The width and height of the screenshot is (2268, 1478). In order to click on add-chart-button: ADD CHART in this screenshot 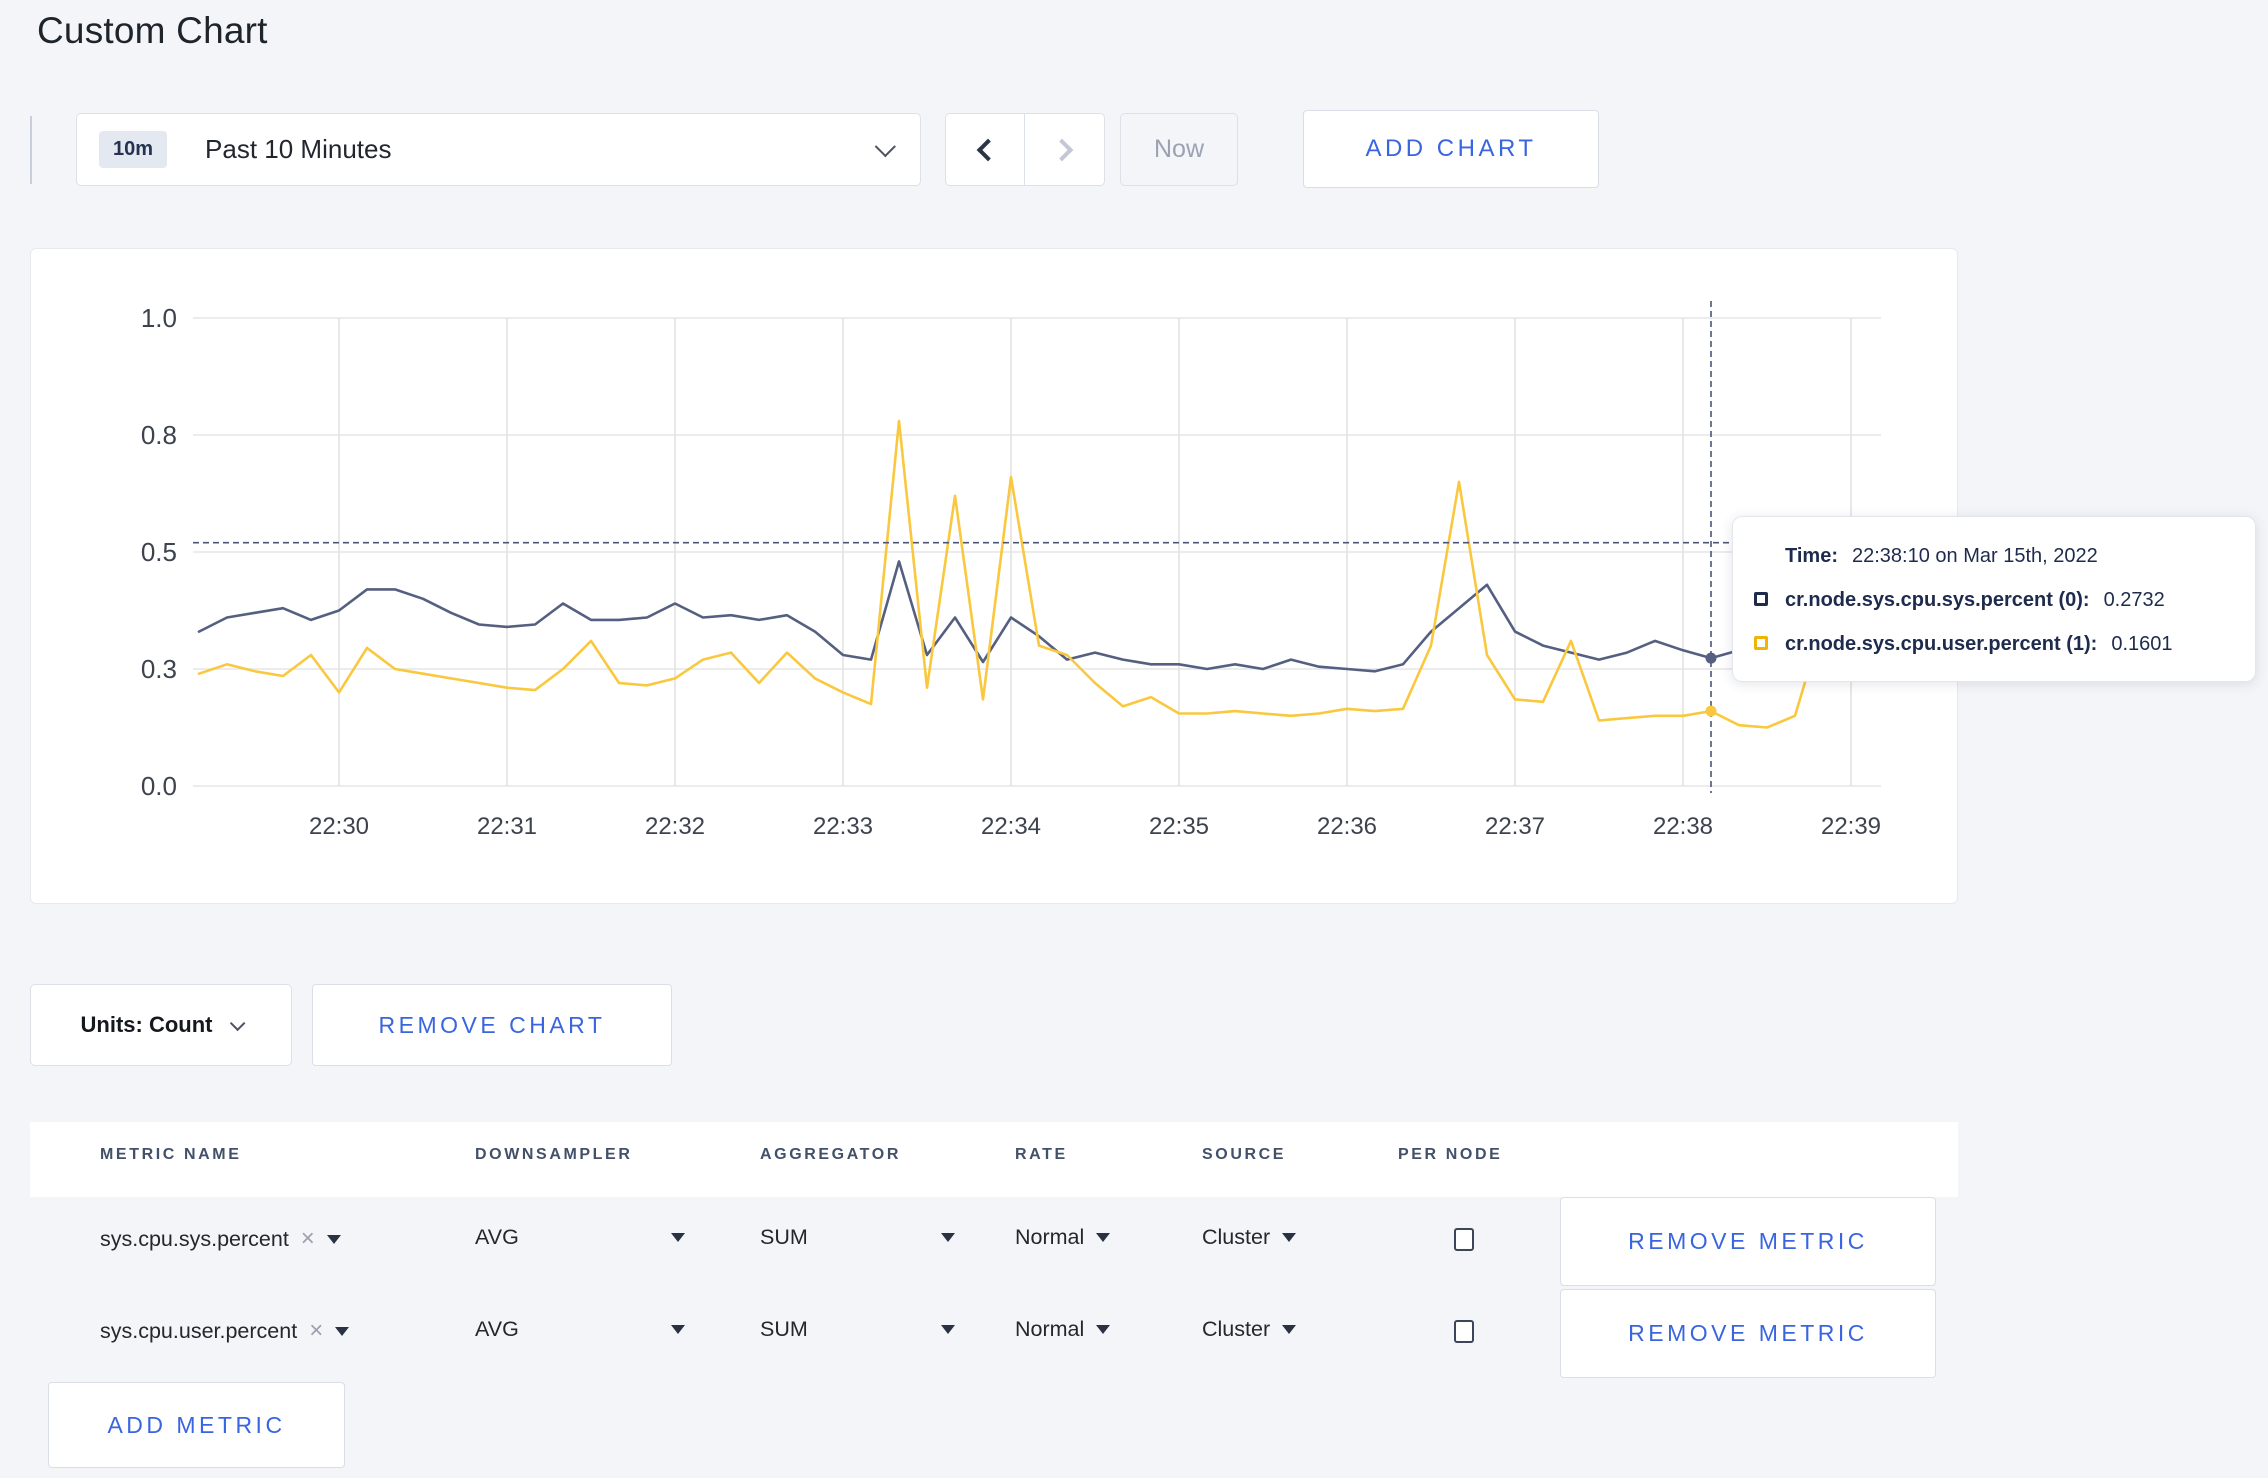, I will do `click(1451, 149)`.